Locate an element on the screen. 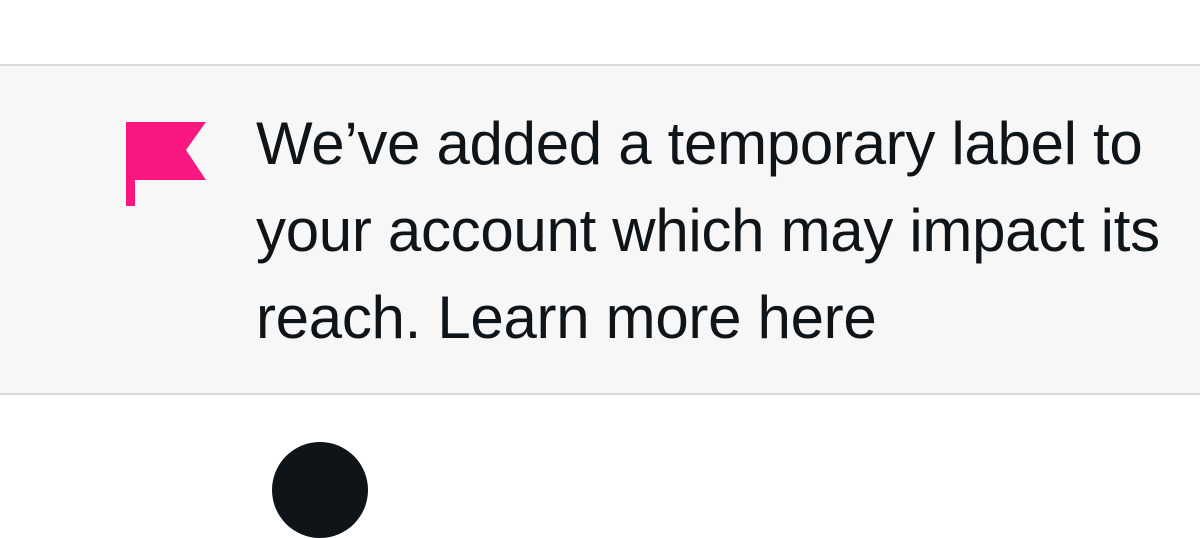  divider-bottom is located at coordinates (600, 394).